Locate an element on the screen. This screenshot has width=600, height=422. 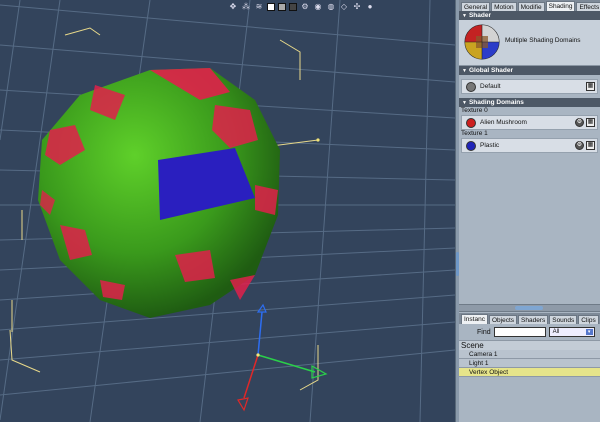
find-label: Find is located at coordinates (484, 332).